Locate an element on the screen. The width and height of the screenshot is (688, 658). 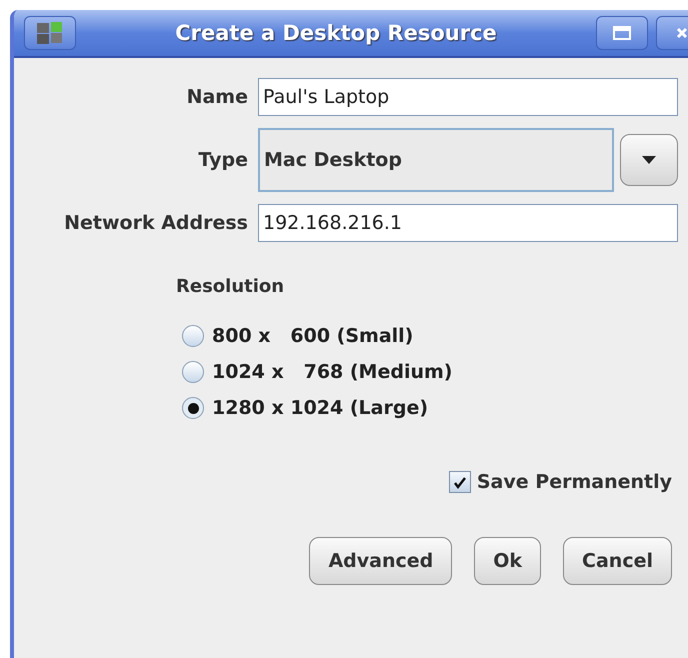
maximize-icon is located at coordinates (622, 33).